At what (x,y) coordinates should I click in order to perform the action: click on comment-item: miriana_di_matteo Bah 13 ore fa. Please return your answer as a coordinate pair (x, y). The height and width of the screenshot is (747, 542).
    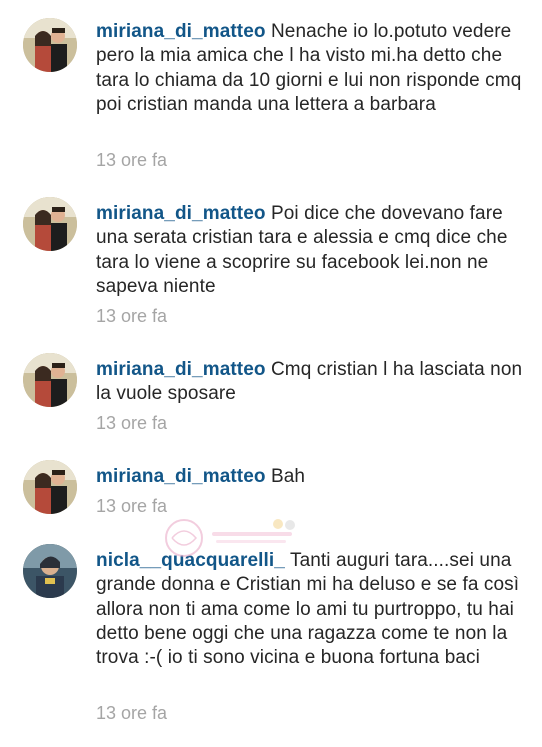
    Looking at the image, I should click on (271, 492).